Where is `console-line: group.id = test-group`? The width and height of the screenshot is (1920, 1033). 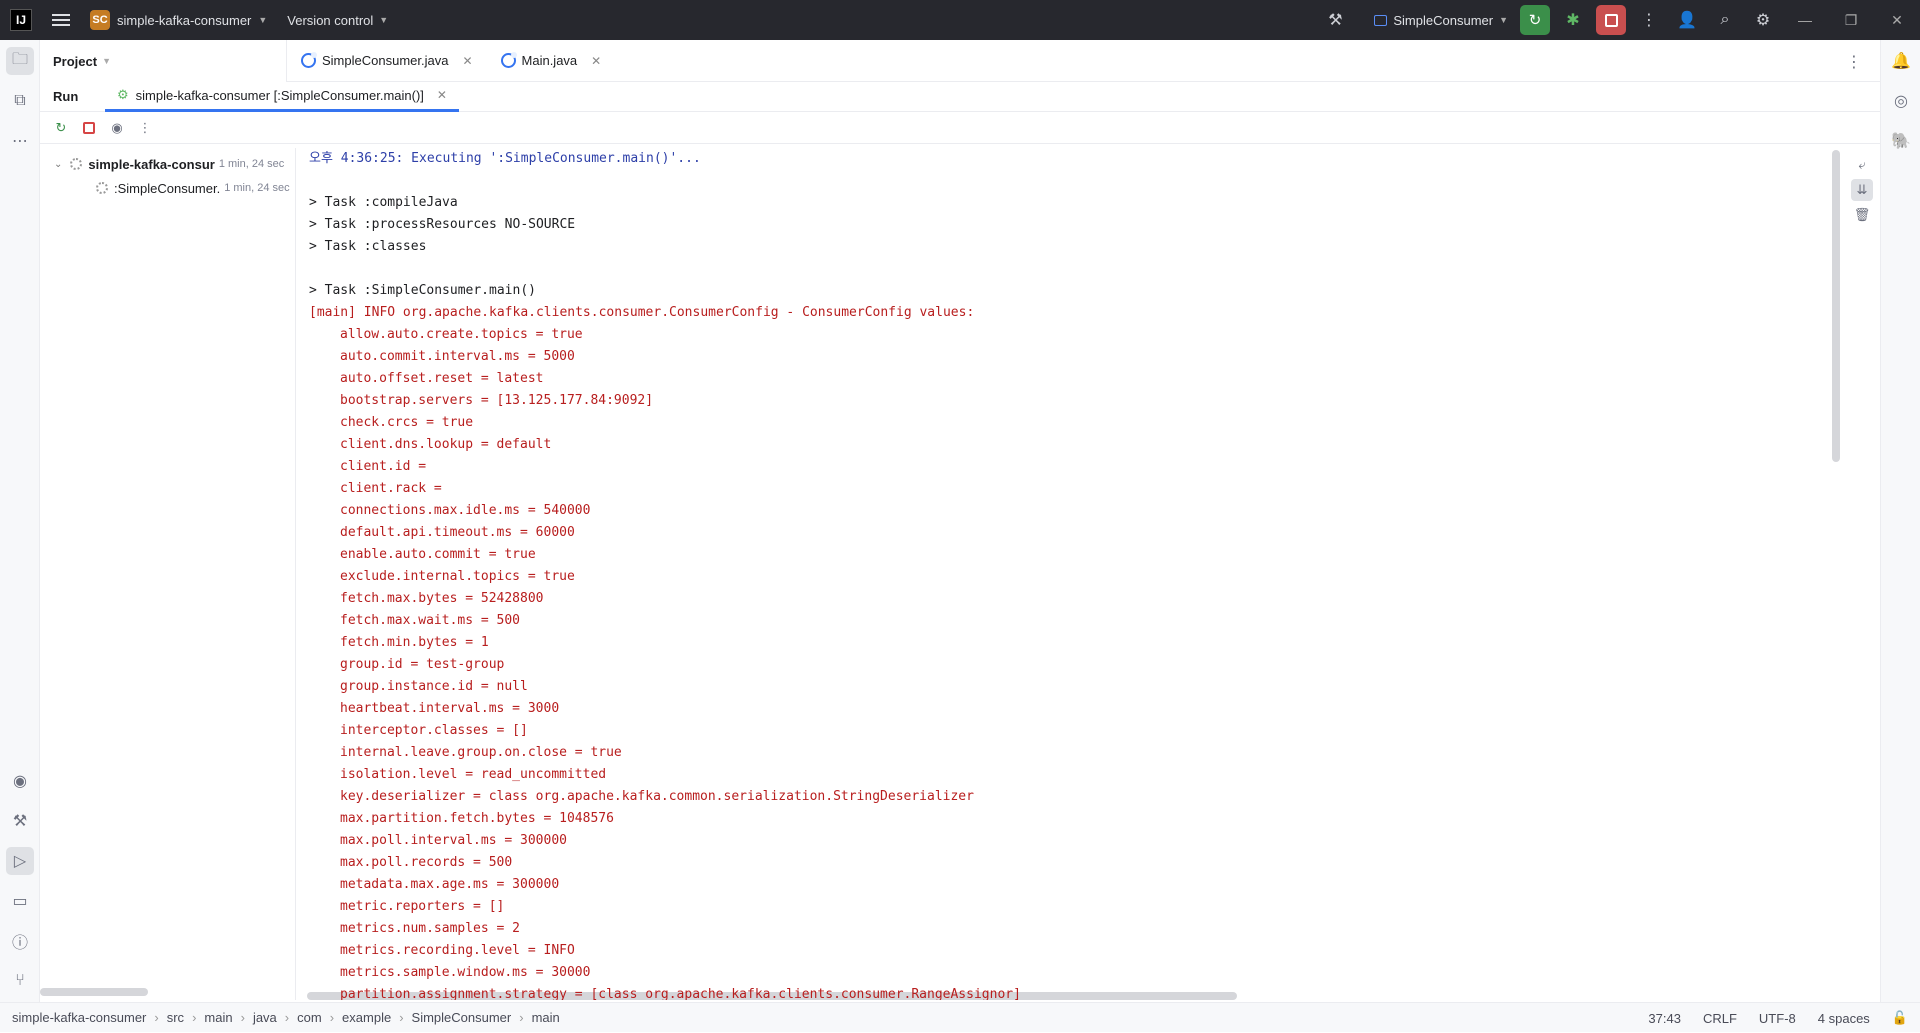
console-line: group.id = test-group is located at coordinates (422, 664).